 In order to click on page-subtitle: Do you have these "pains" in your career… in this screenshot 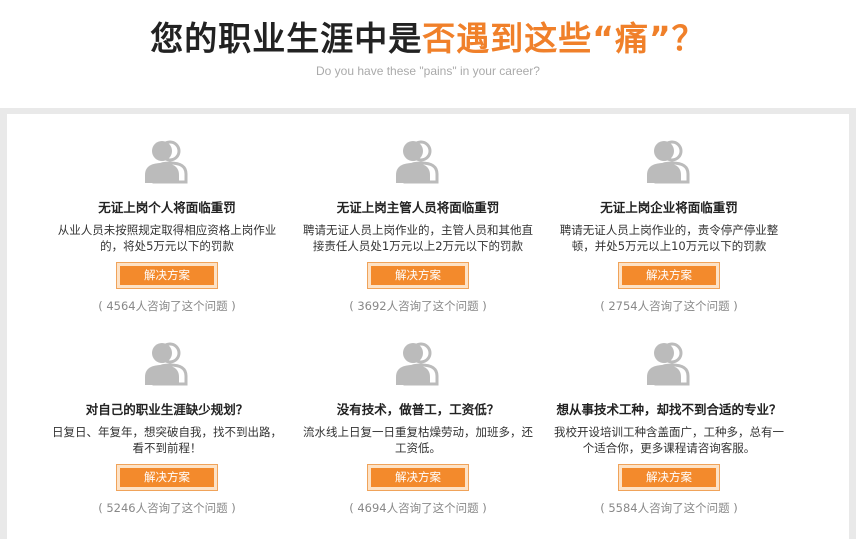, I will do `click(428, 71)`.